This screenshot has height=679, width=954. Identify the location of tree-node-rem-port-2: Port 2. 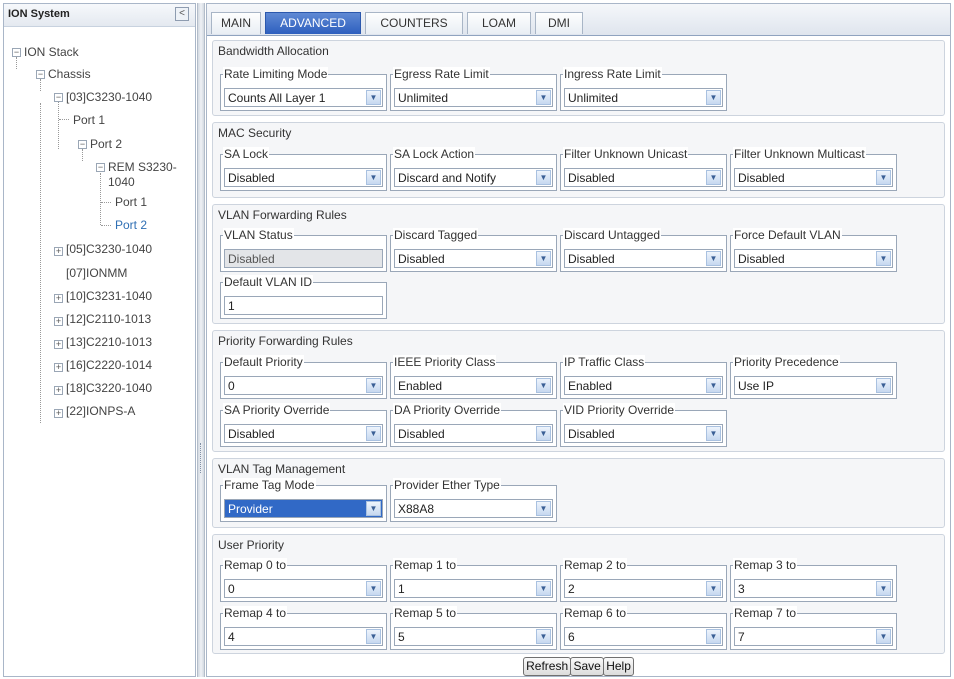
(131, 225).